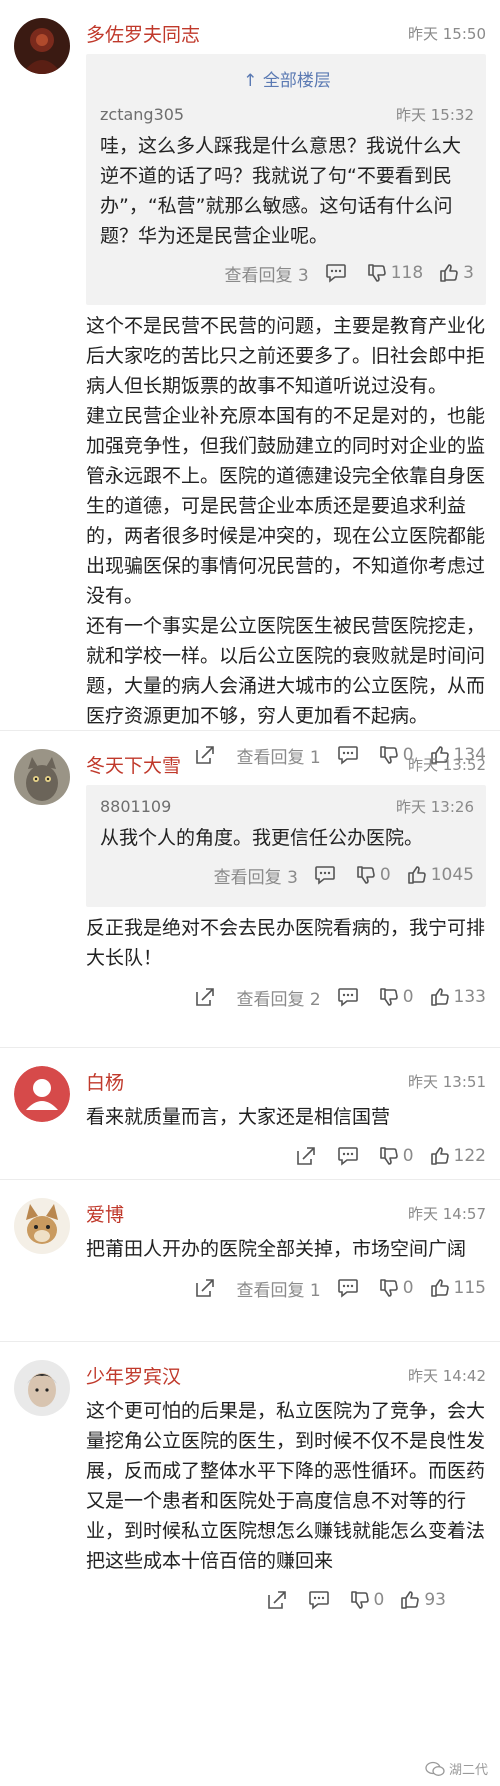 The image size is (500, 1786). What do you see at coordinates (447, 1375) in the screenshot?
I see `timestamp: 昨天 14:42` at bounding box center [447, 1375].